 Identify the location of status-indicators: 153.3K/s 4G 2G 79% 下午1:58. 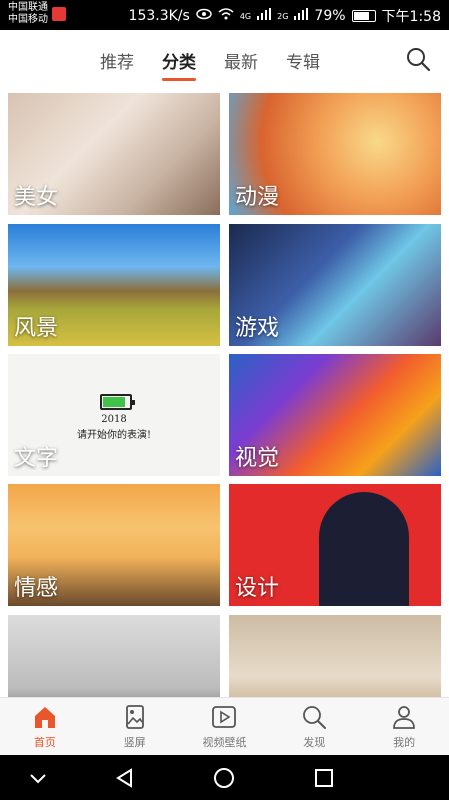
(285, 16).